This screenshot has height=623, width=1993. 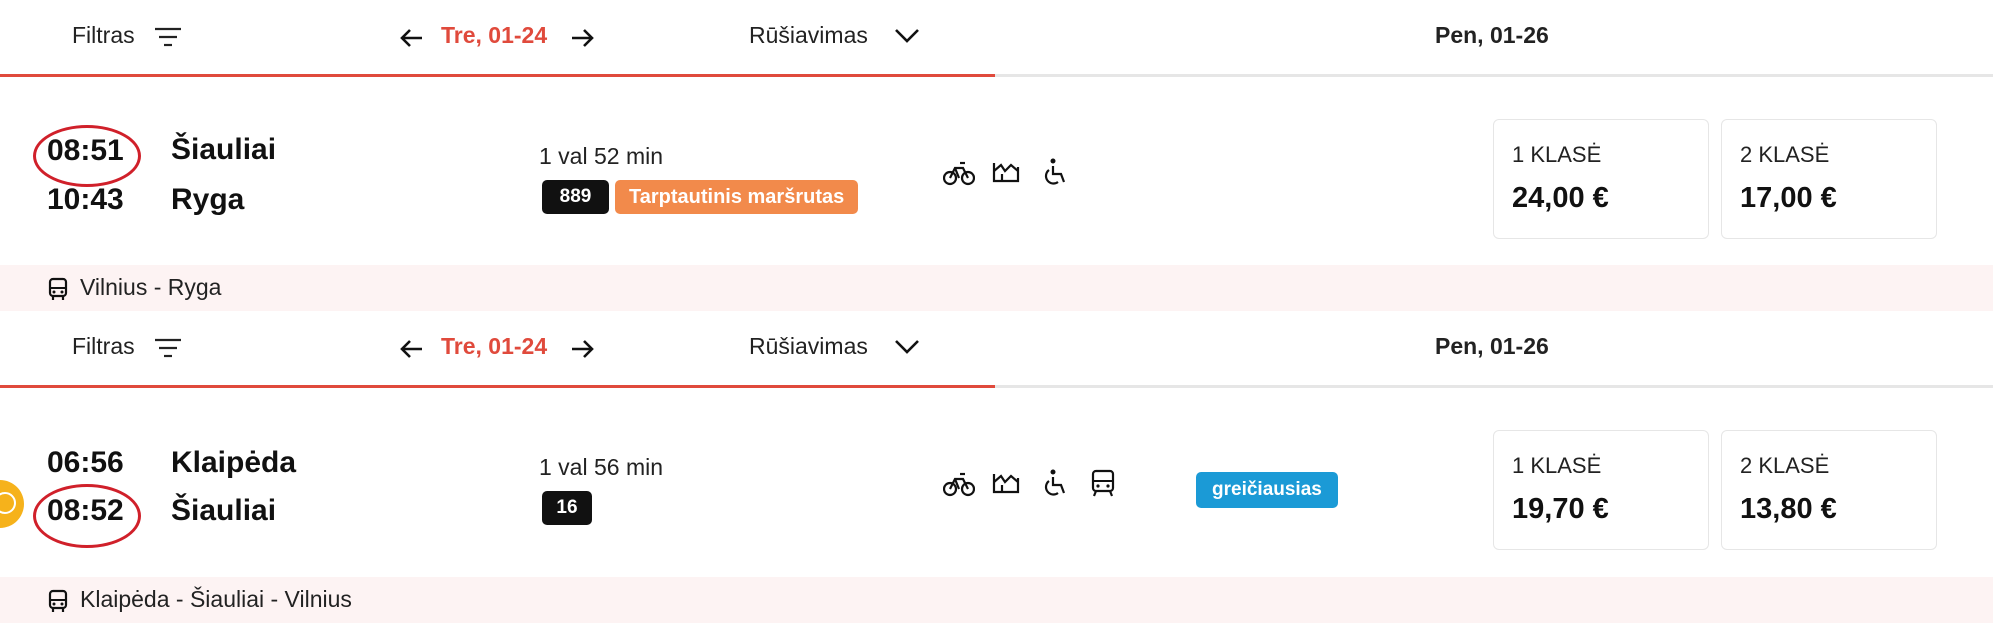 What do you see at coordinates (85, 199) in the screenshot?
I see `arrive-time: 10:43` at bounding box center [85, 199].